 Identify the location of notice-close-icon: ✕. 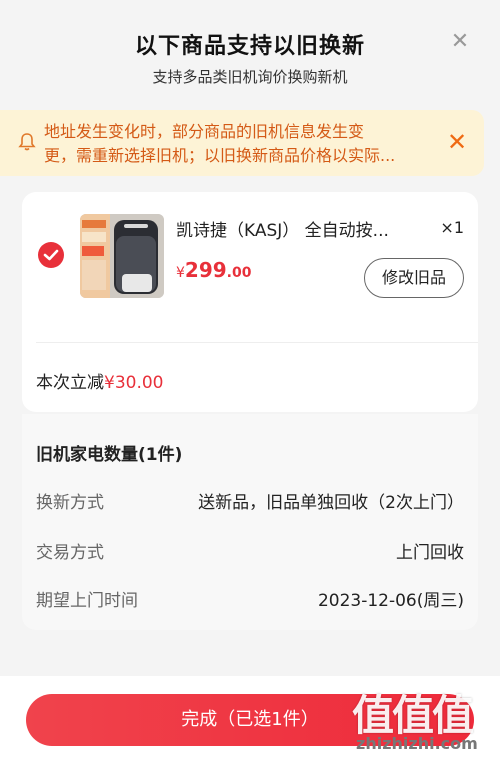
(457, 142).